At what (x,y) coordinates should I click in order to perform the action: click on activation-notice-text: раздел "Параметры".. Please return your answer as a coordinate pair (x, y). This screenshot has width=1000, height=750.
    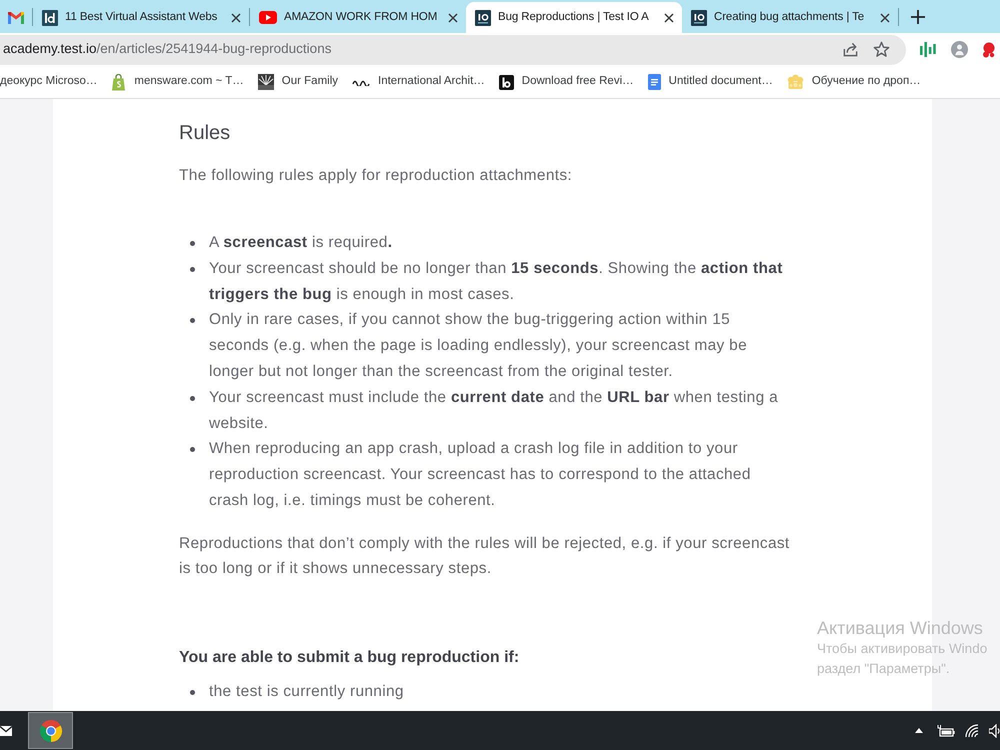
    Looking at the image, I should click on (884, 669).